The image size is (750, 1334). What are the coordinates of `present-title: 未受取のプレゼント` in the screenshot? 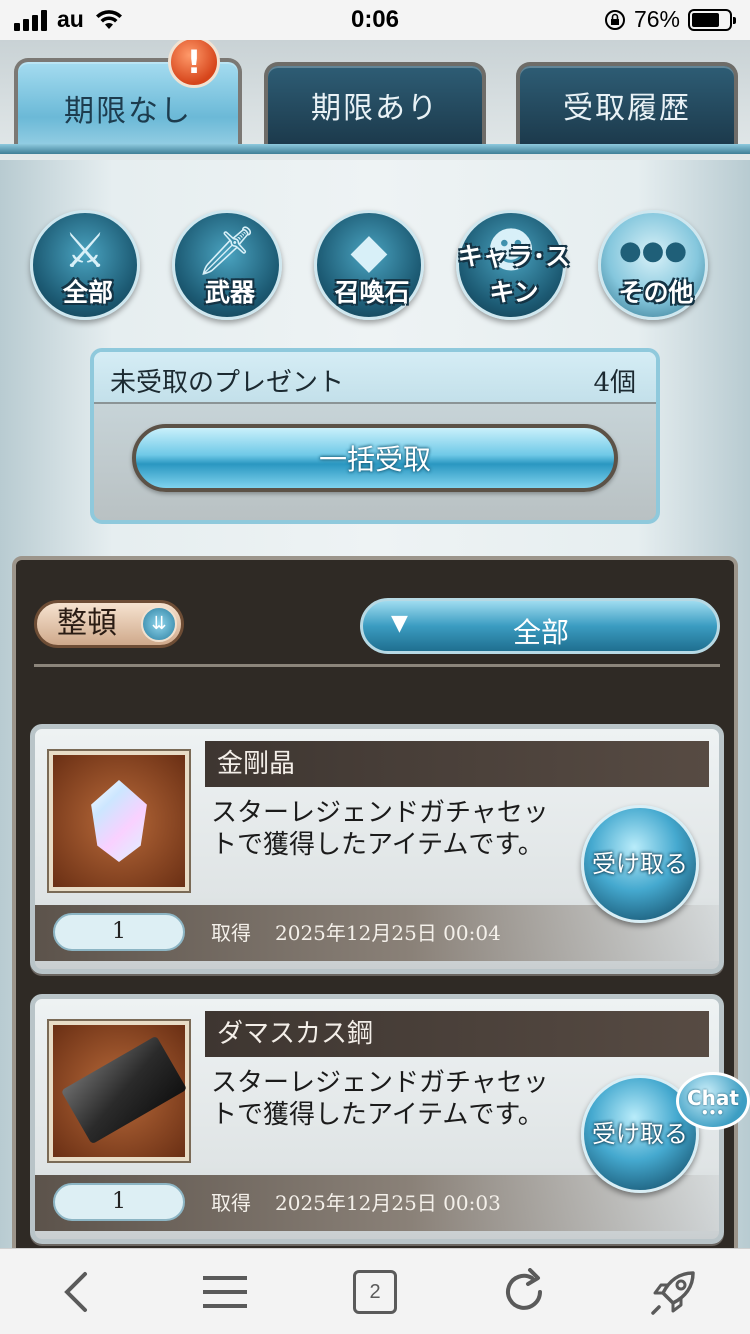 It's located at (227, 383).